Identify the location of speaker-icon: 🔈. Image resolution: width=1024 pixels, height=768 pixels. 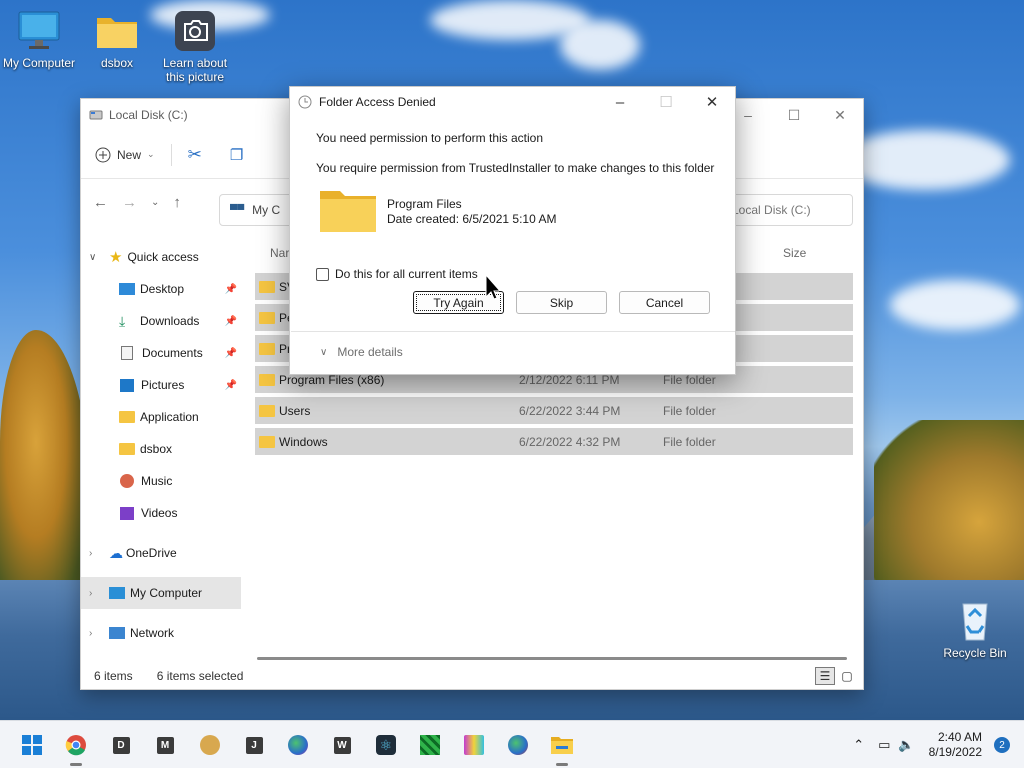
(906, 745).